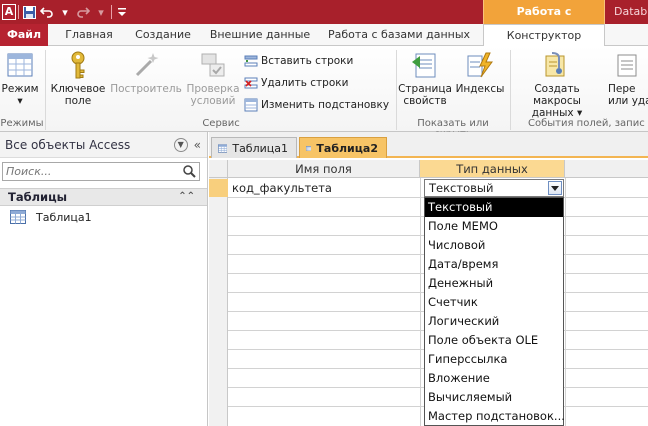 The image size is (648, 426). What do you see at coordinates (78, 101) in the screenshot?
I see `primary-key-label-2: поле` at bounding box center [78, 101].